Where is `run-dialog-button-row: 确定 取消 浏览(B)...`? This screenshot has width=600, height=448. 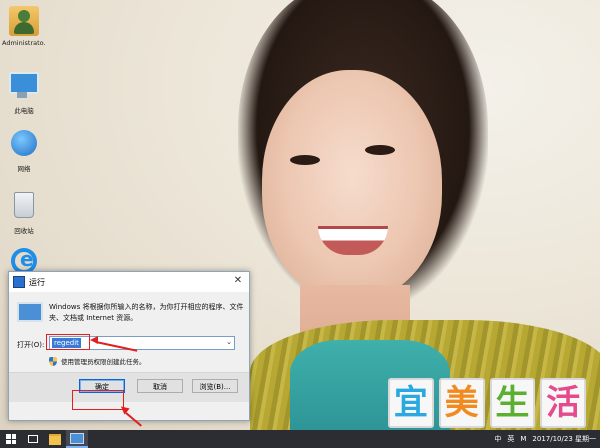
run-dialog-button-row: 确定 取消 浏览(B)... is located at coordinates (129, 387).